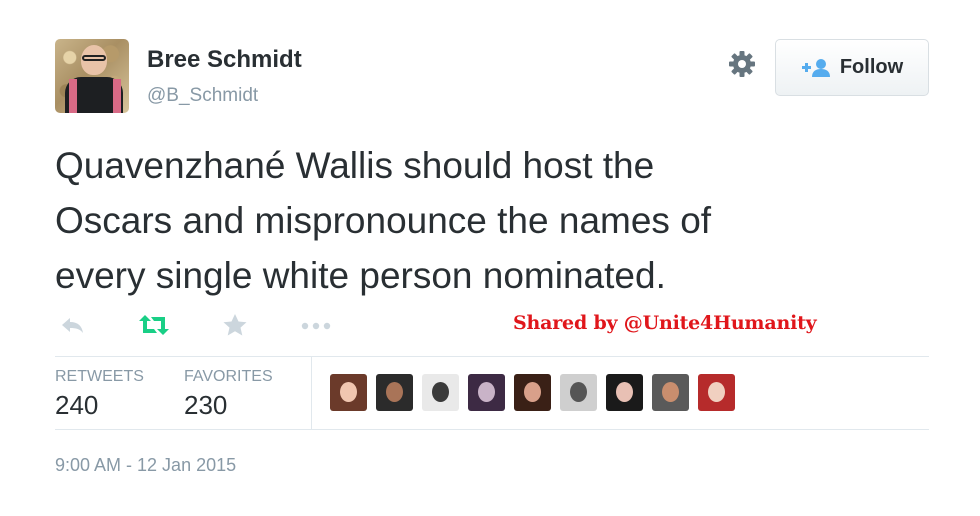 The image size is (980, 516). What do you see at coordinates (360, 275) in the screenshot?
I see `tweet-text-line: every single white person nominated.` at bounding box center [360, 275].